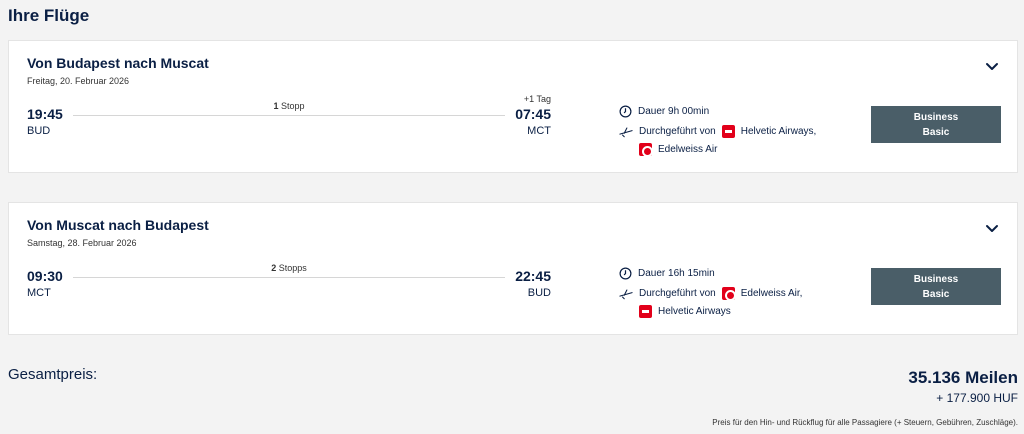 The image size is (1024, 434). What do you see at coordinates (53, 374) in the screenshot?
I see `total-price-label: Gesamtpreis:` at bounding box center [53, 374].